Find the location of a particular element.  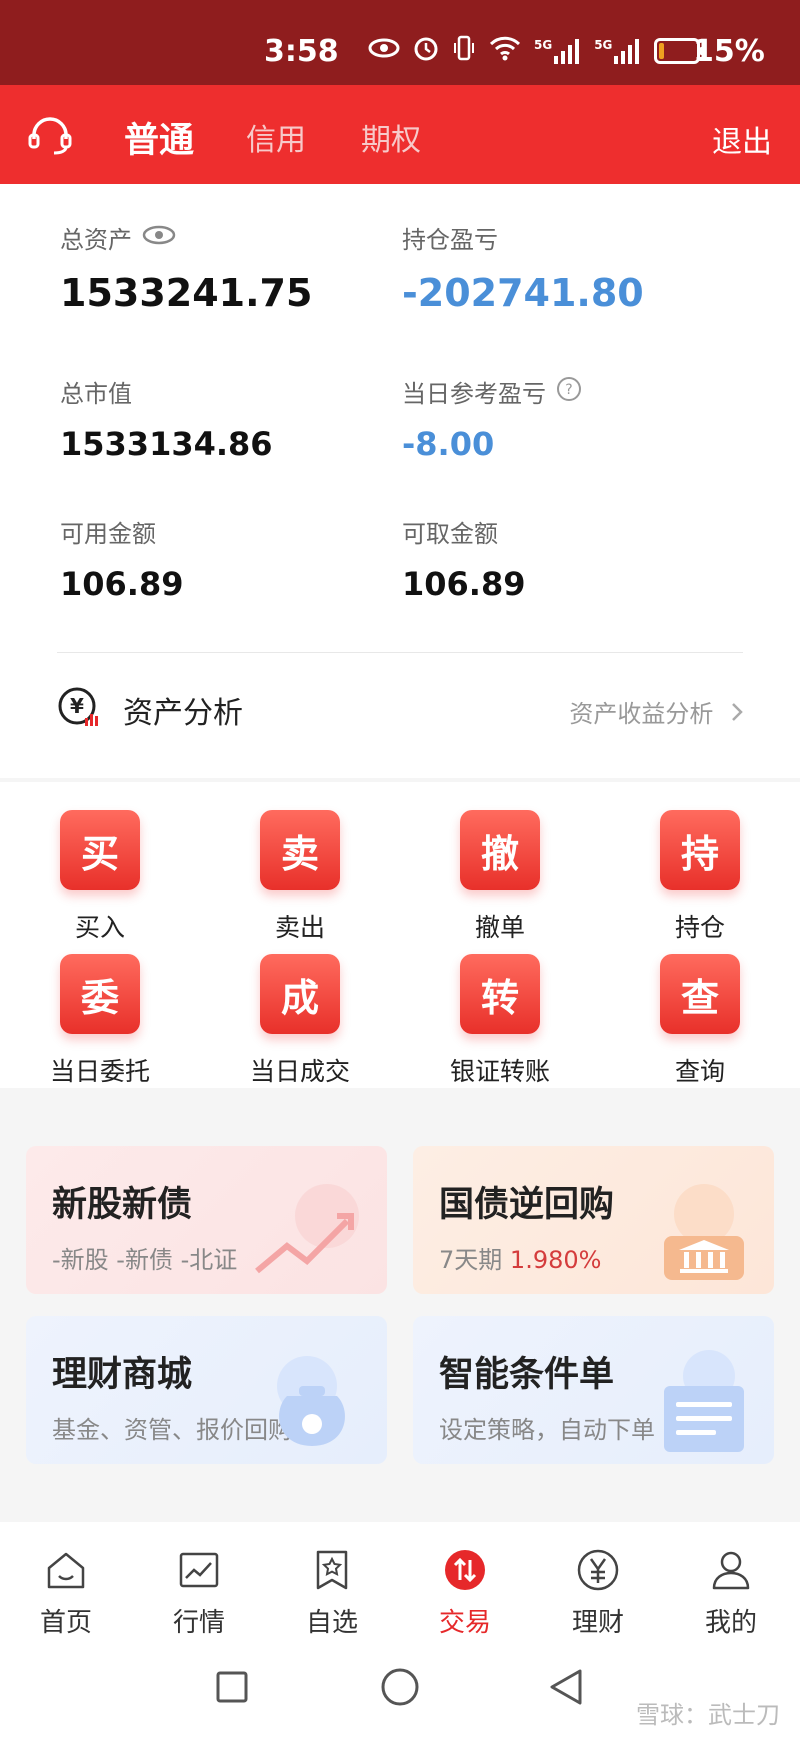

position-pnl: 持仓盈亏 -202741.80 is located at coordinates (523, 267).